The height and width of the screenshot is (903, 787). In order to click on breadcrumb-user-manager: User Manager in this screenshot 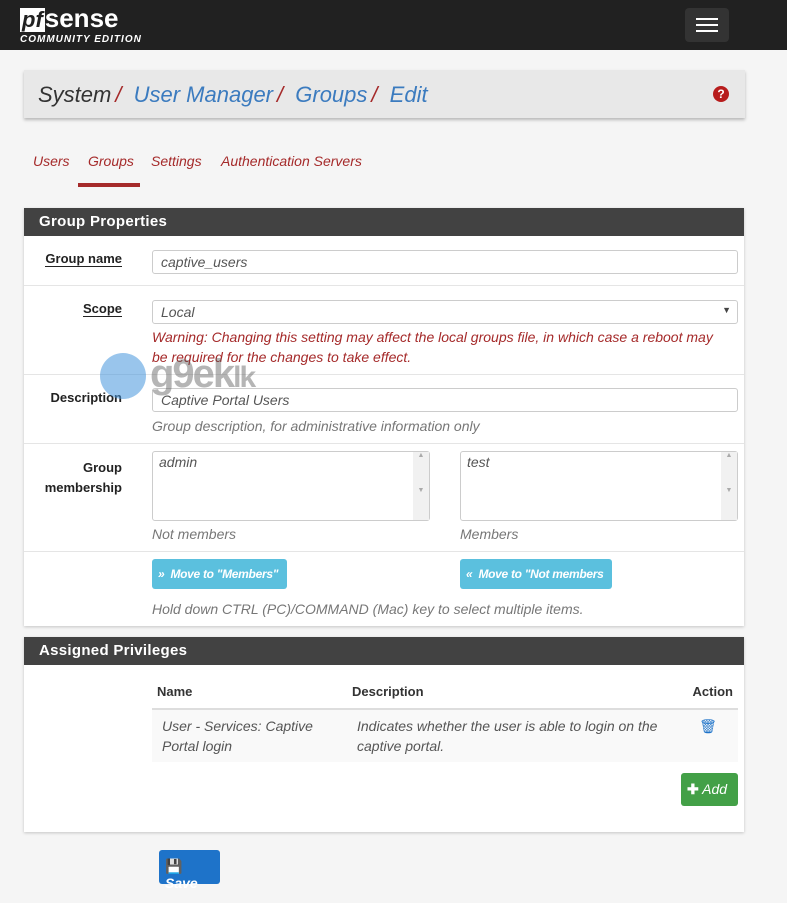, I will do `click(203, 94)`.